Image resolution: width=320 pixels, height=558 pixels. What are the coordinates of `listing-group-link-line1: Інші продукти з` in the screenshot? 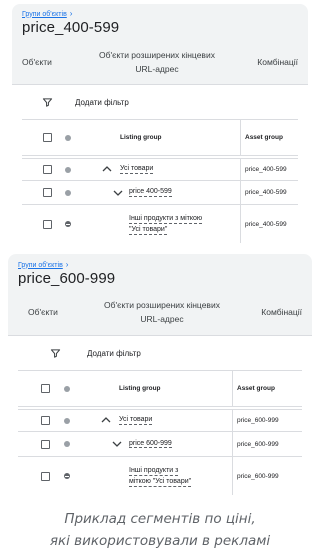 It's located at (154, 471).